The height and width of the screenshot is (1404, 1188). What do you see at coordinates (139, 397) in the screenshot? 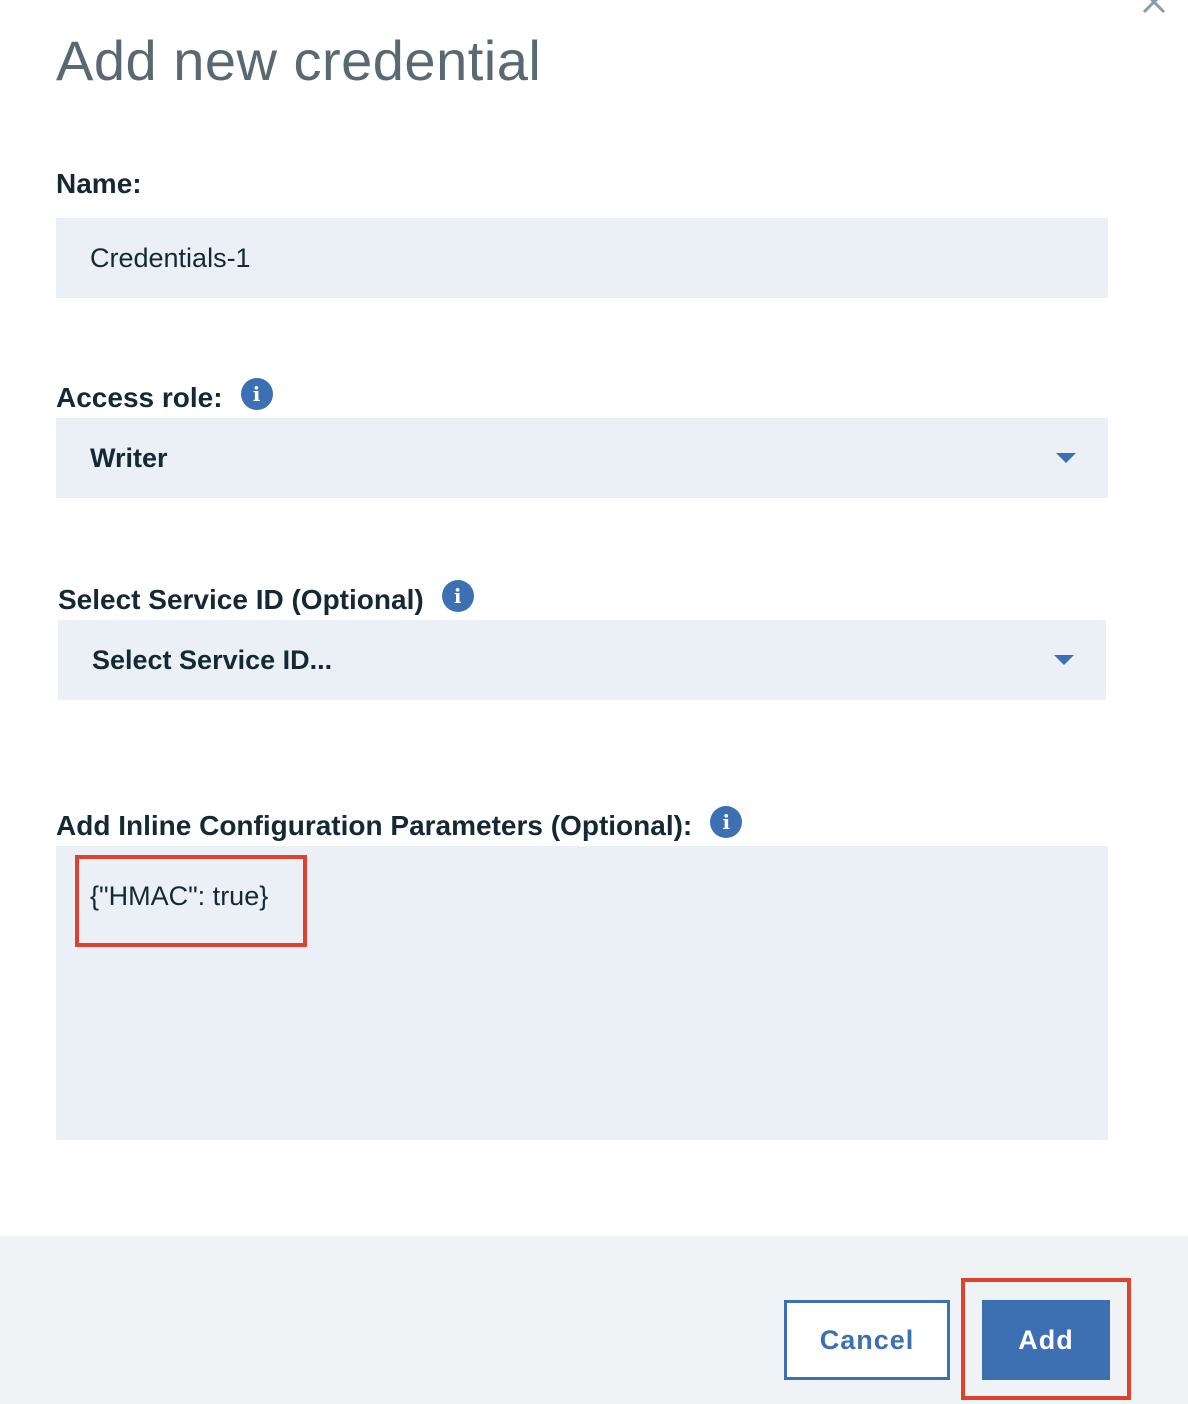
I see `access-role-label-text: Access role:` at bounding box center [139, 397].